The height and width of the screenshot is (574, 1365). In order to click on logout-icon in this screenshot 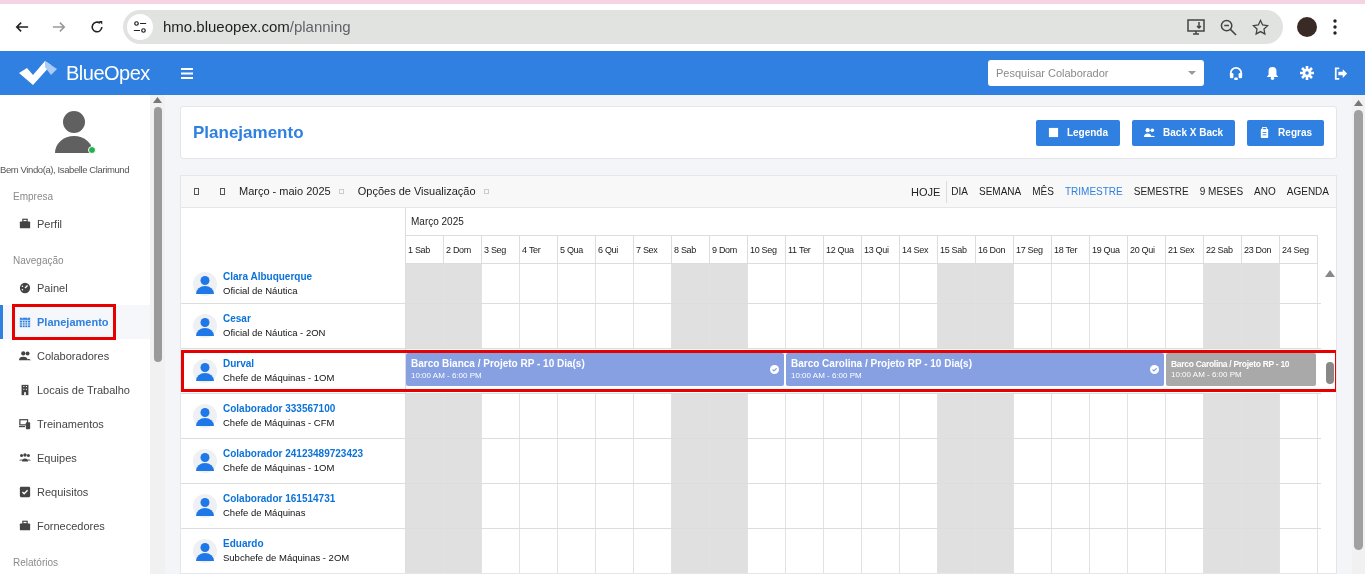, I will do `click(1341, 73)`.